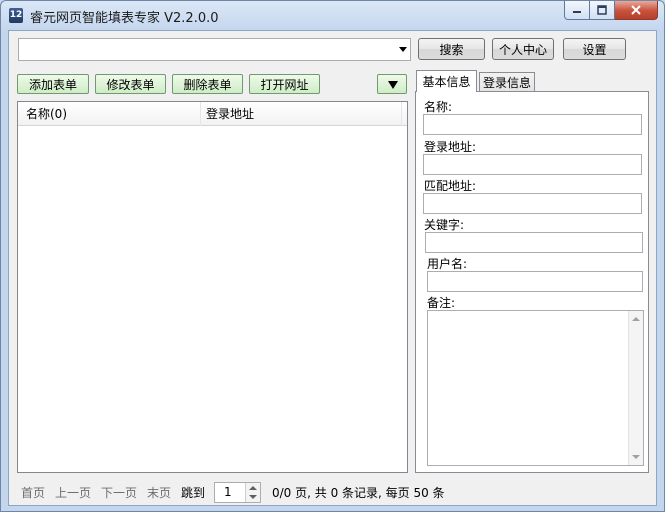 The width and height of the screenshot is (665, 512). Describe the element at coordinates (253, 488) in the screenshot. I see `spin-up-icon` at that location.